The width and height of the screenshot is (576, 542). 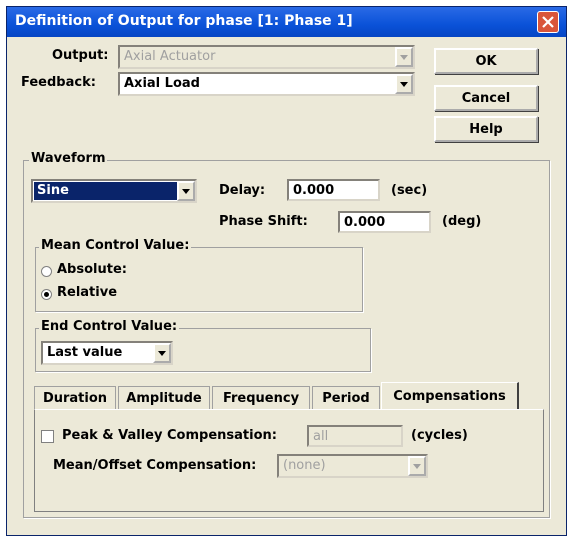 What do you see at coordinates (261, 398) in the screenshot?
I see `tab-frequency: Frequency` at bounding box center [261, 398].